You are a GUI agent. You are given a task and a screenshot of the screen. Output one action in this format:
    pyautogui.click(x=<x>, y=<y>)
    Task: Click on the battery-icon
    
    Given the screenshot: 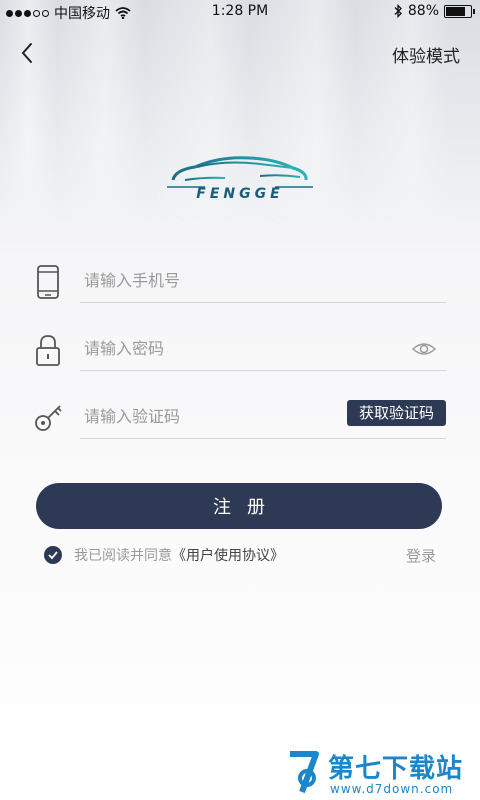 What is the action you would take?
    pyautogui.click(x=459, y=11)
    